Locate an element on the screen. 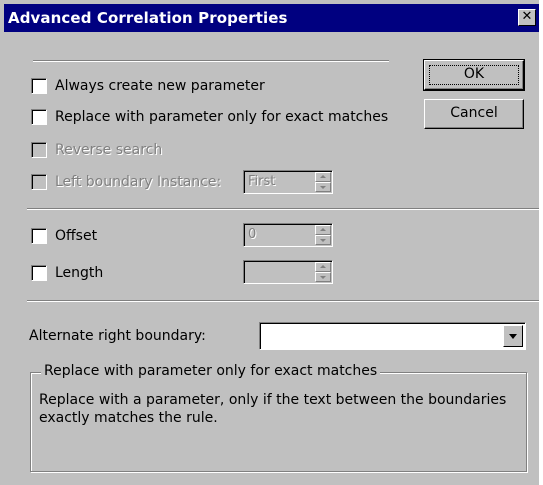 The height and width of the screenshot is (485, 543). offset-spin-arrows is located at coordinates (323, 235).